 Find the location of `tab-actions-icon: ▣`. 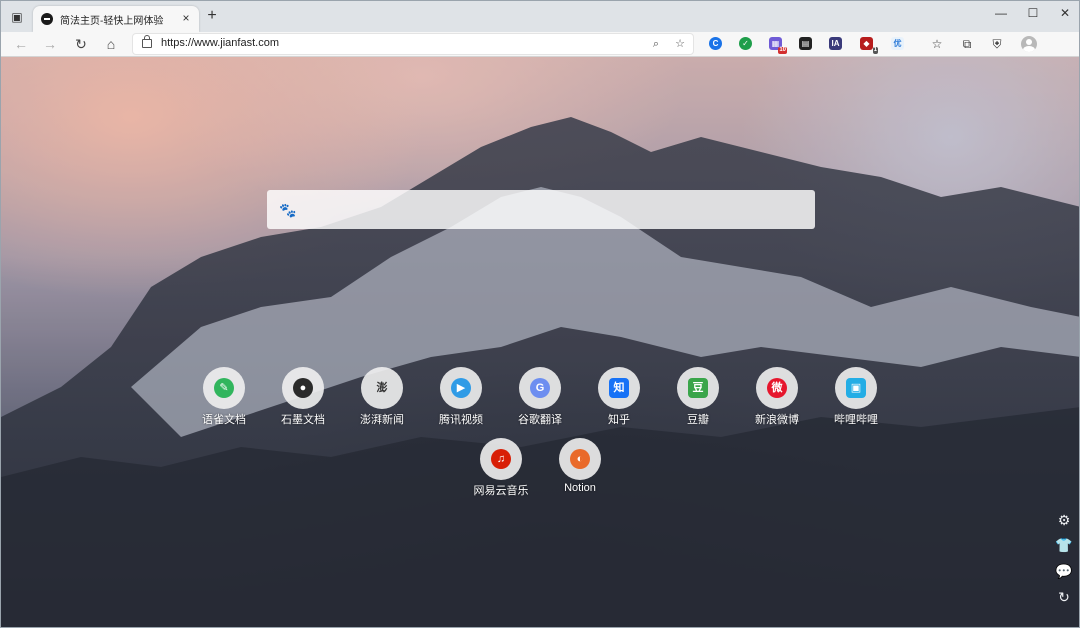

tab-actions-icon: ▣ is located at coordinates (17, 17).